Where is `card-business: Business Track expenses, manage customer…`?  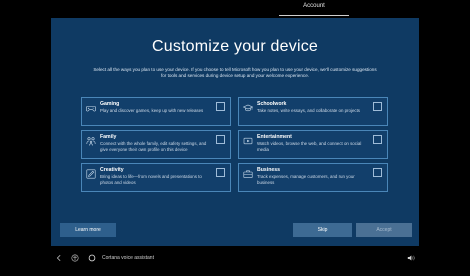 card-business: Business Track expenses, manage customer… is located at coordinates (313, 177).